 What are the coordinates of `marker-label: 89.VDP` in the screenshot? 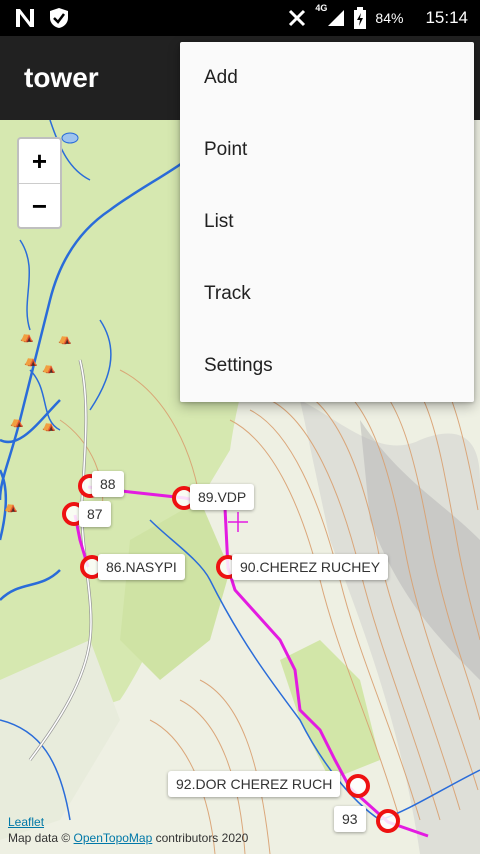 It's located at (222, 497).